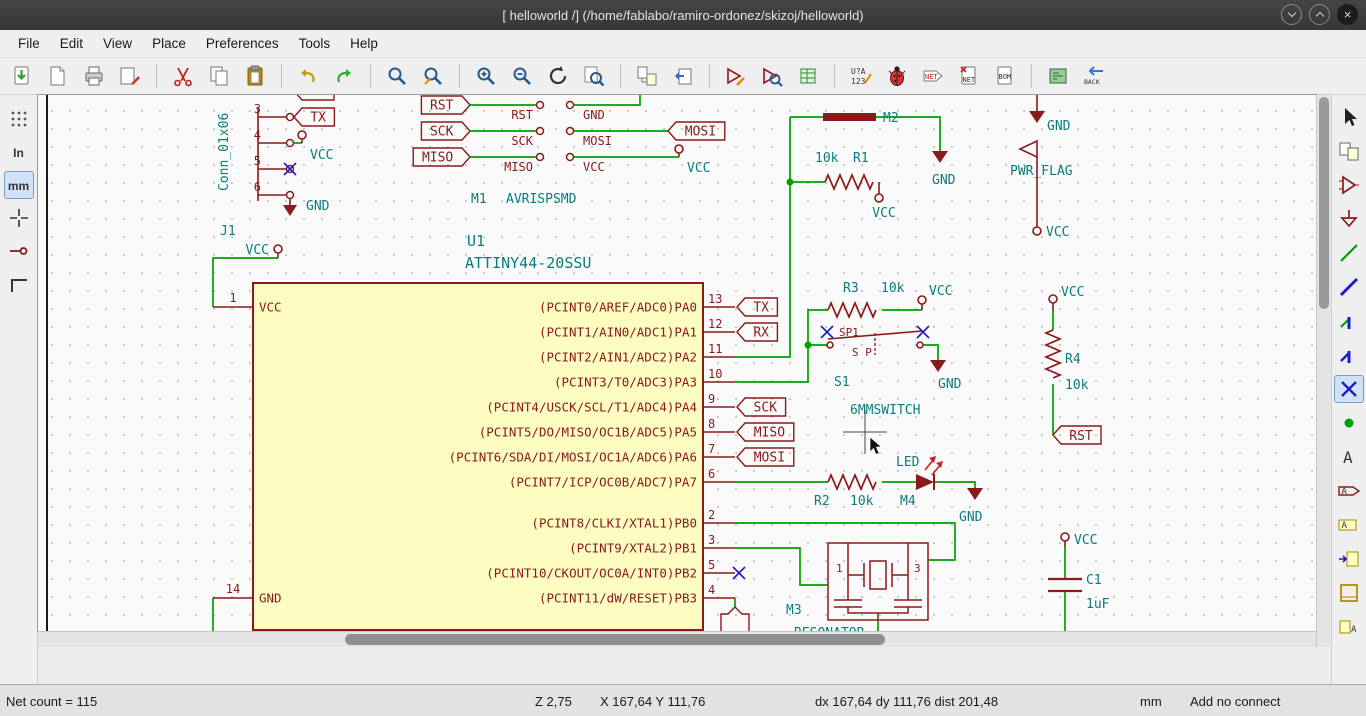  What do you see at coordinates (22, 76) in the screenshot?
I see `save-button` at bounding box center [22, 76].